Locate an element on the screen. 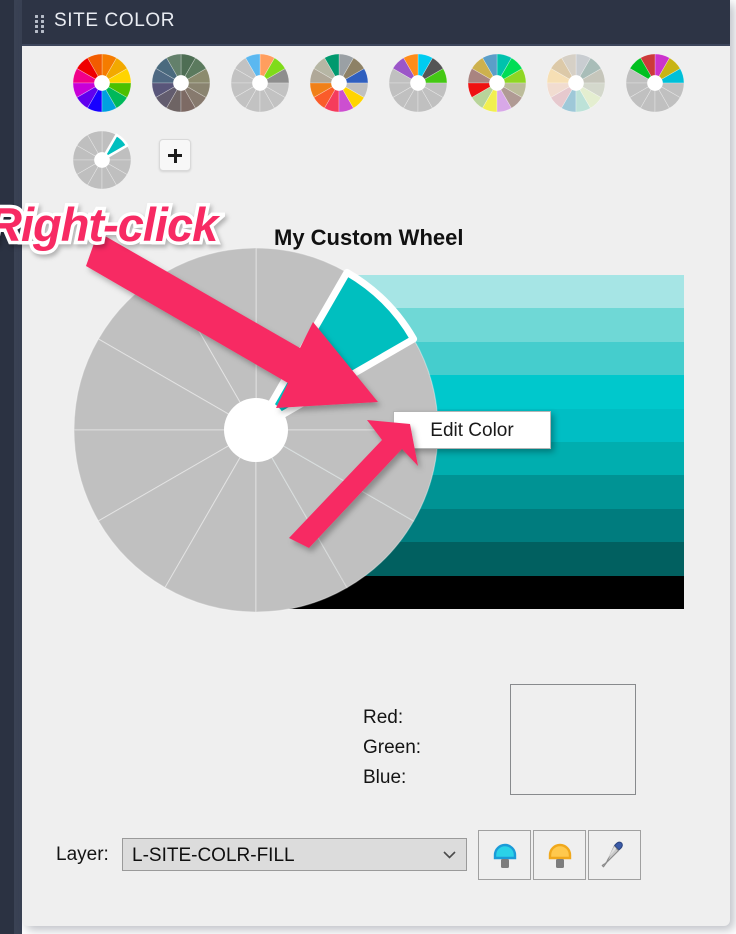  eyedropper-button is located at coordinates (614, 855).